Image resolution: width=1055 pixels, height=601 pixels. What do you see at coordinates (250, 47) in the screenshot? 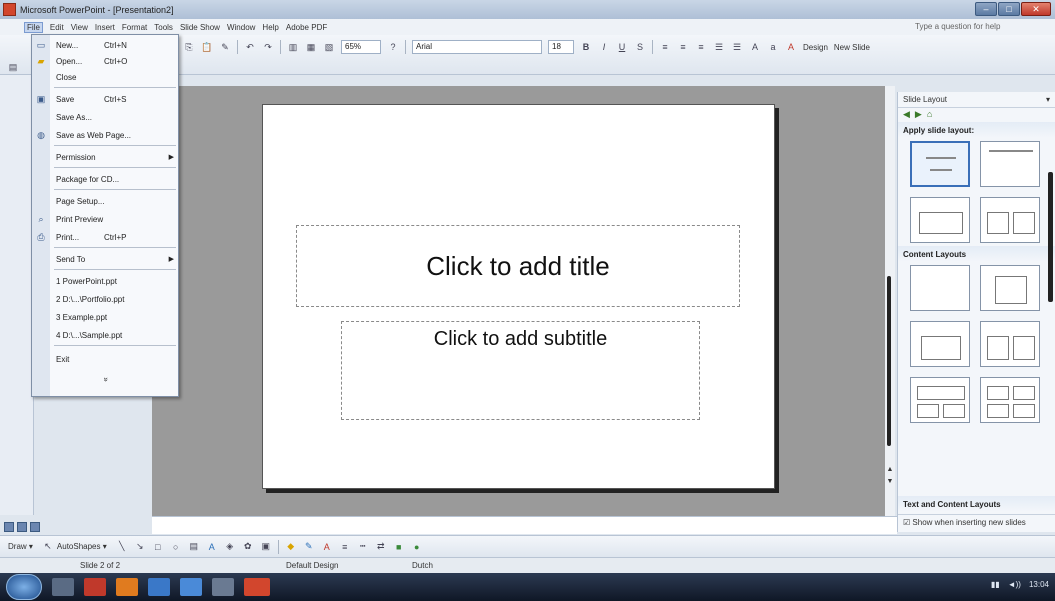
I see `undo-icon: ↶` at bounding box center [250, 47].